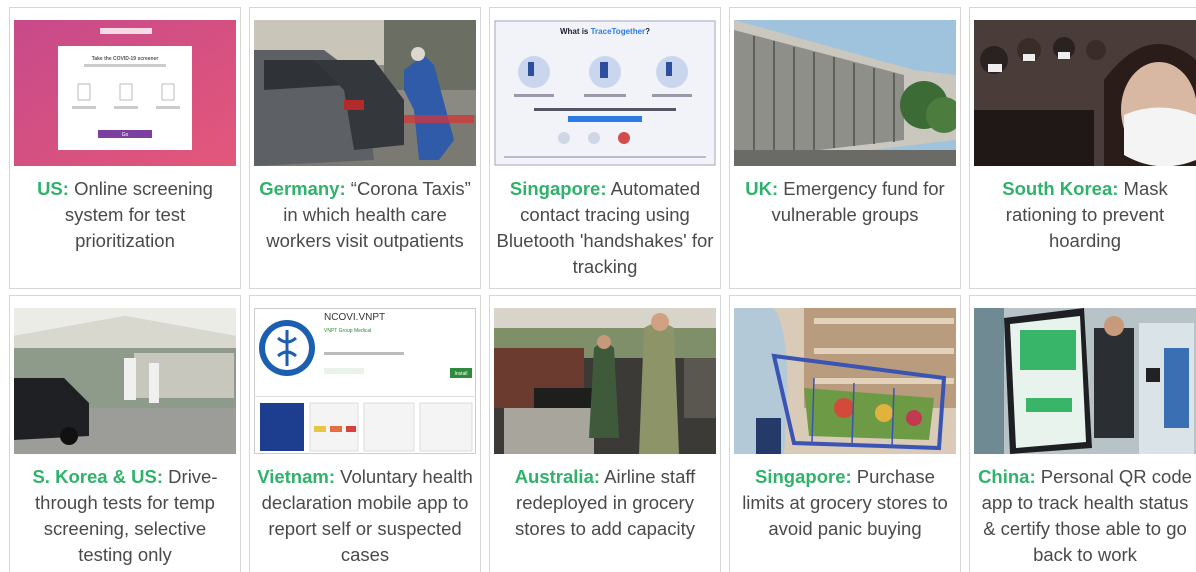 Image resolution: width=1196 pixels, height=572 pixels. I want to click on government-building-image, so click(845, 93).